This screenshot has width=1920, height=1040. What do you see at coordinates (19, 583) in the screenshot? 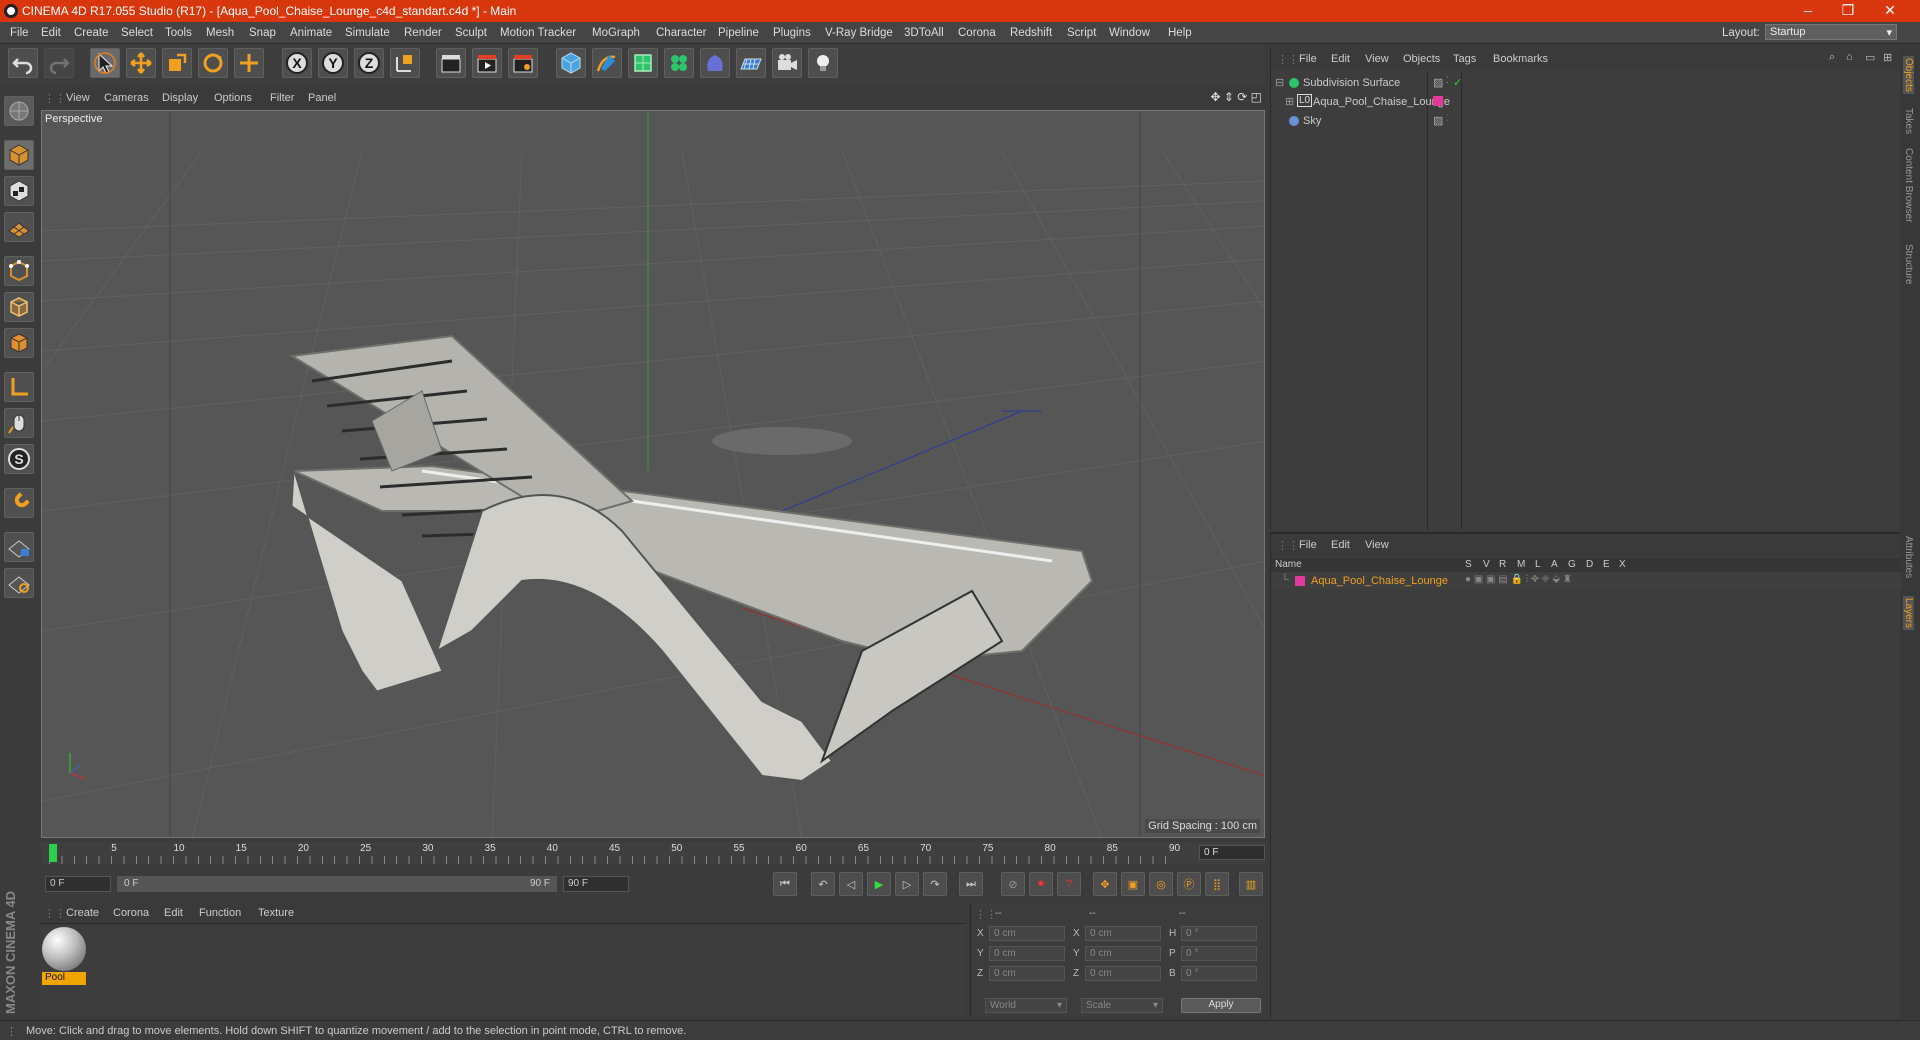
I see `planar-workplane-button` at bounding box center [19, 583].